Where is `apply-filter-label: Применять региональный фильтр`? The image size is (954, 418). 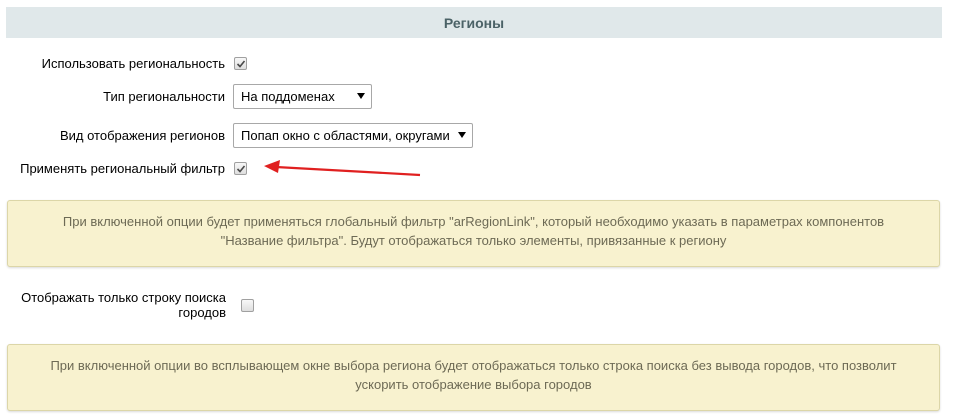 apply-filter-label: Применять региональный фильтр is located at coordinates (122, 168).